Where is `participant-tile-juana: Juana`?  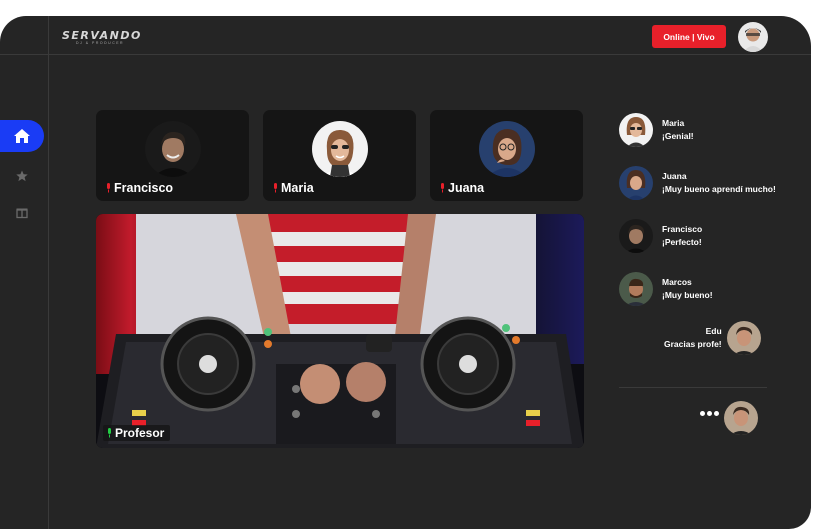 participant-tile-juana: Juana is located at coordinates (506, 155).